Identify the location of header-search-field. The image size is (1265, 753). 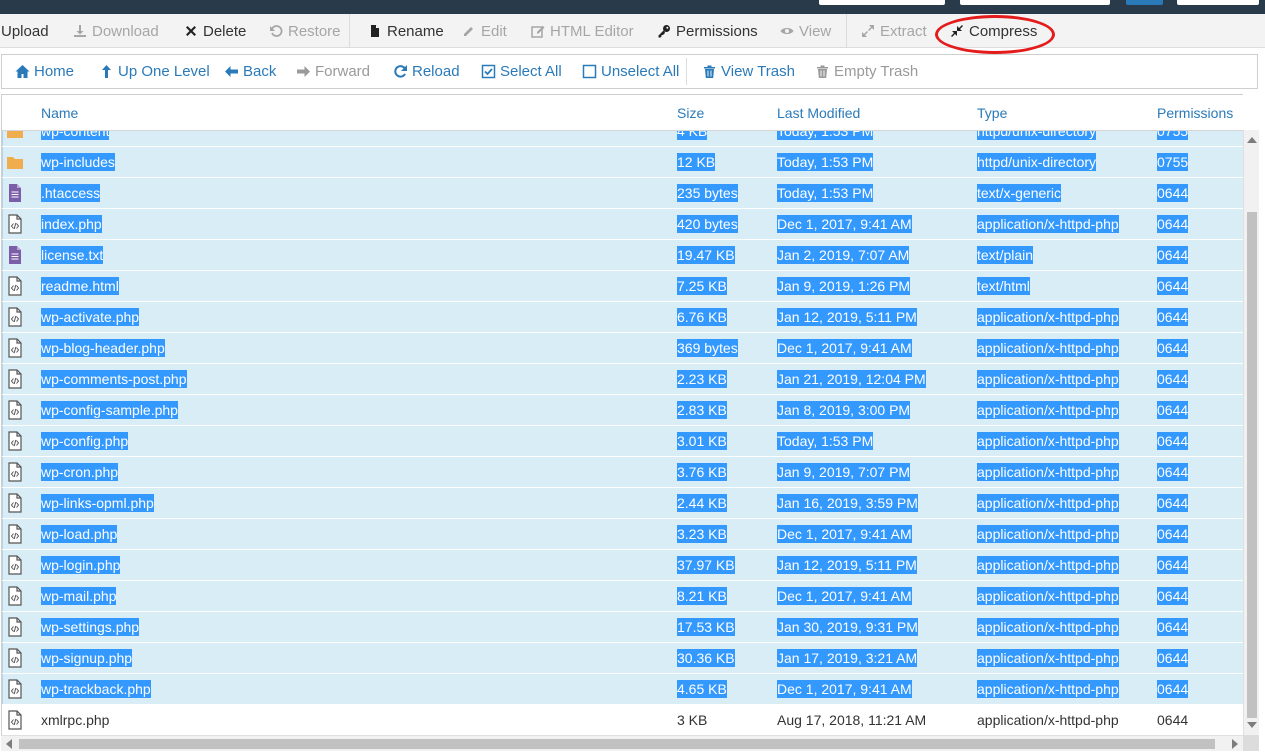
(1035, 2).